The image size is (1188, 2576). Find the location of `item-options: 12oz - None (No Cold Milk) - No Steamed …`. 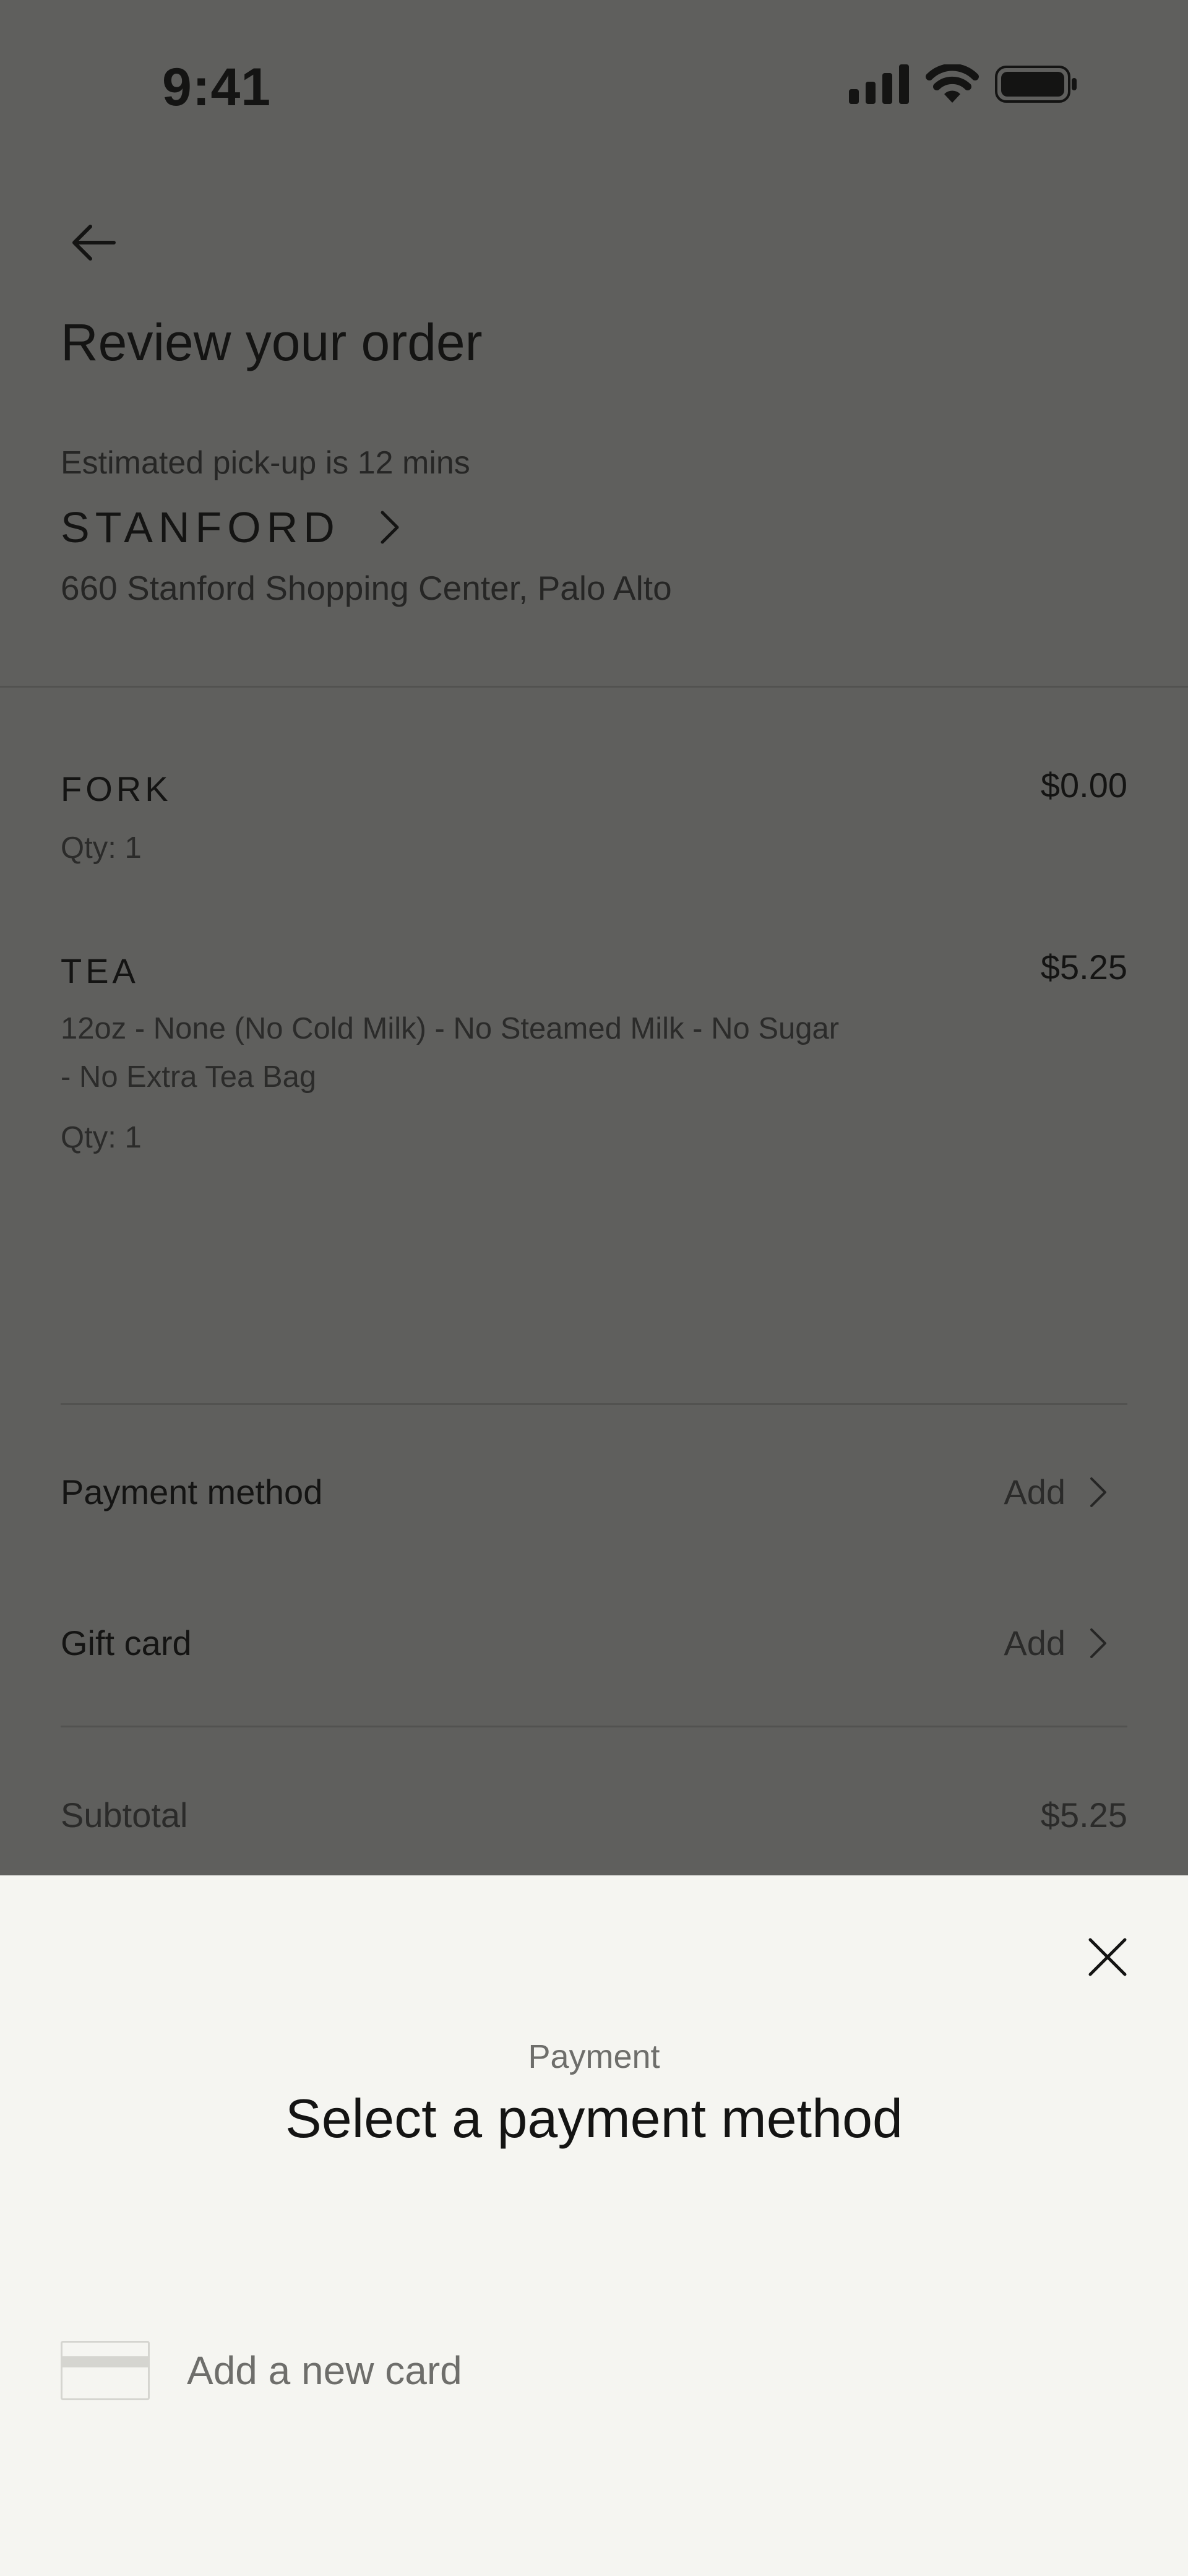

item-options: 12oz - None (No Cold Milk) - No Steamed … is located at coordinates (450, 1028).